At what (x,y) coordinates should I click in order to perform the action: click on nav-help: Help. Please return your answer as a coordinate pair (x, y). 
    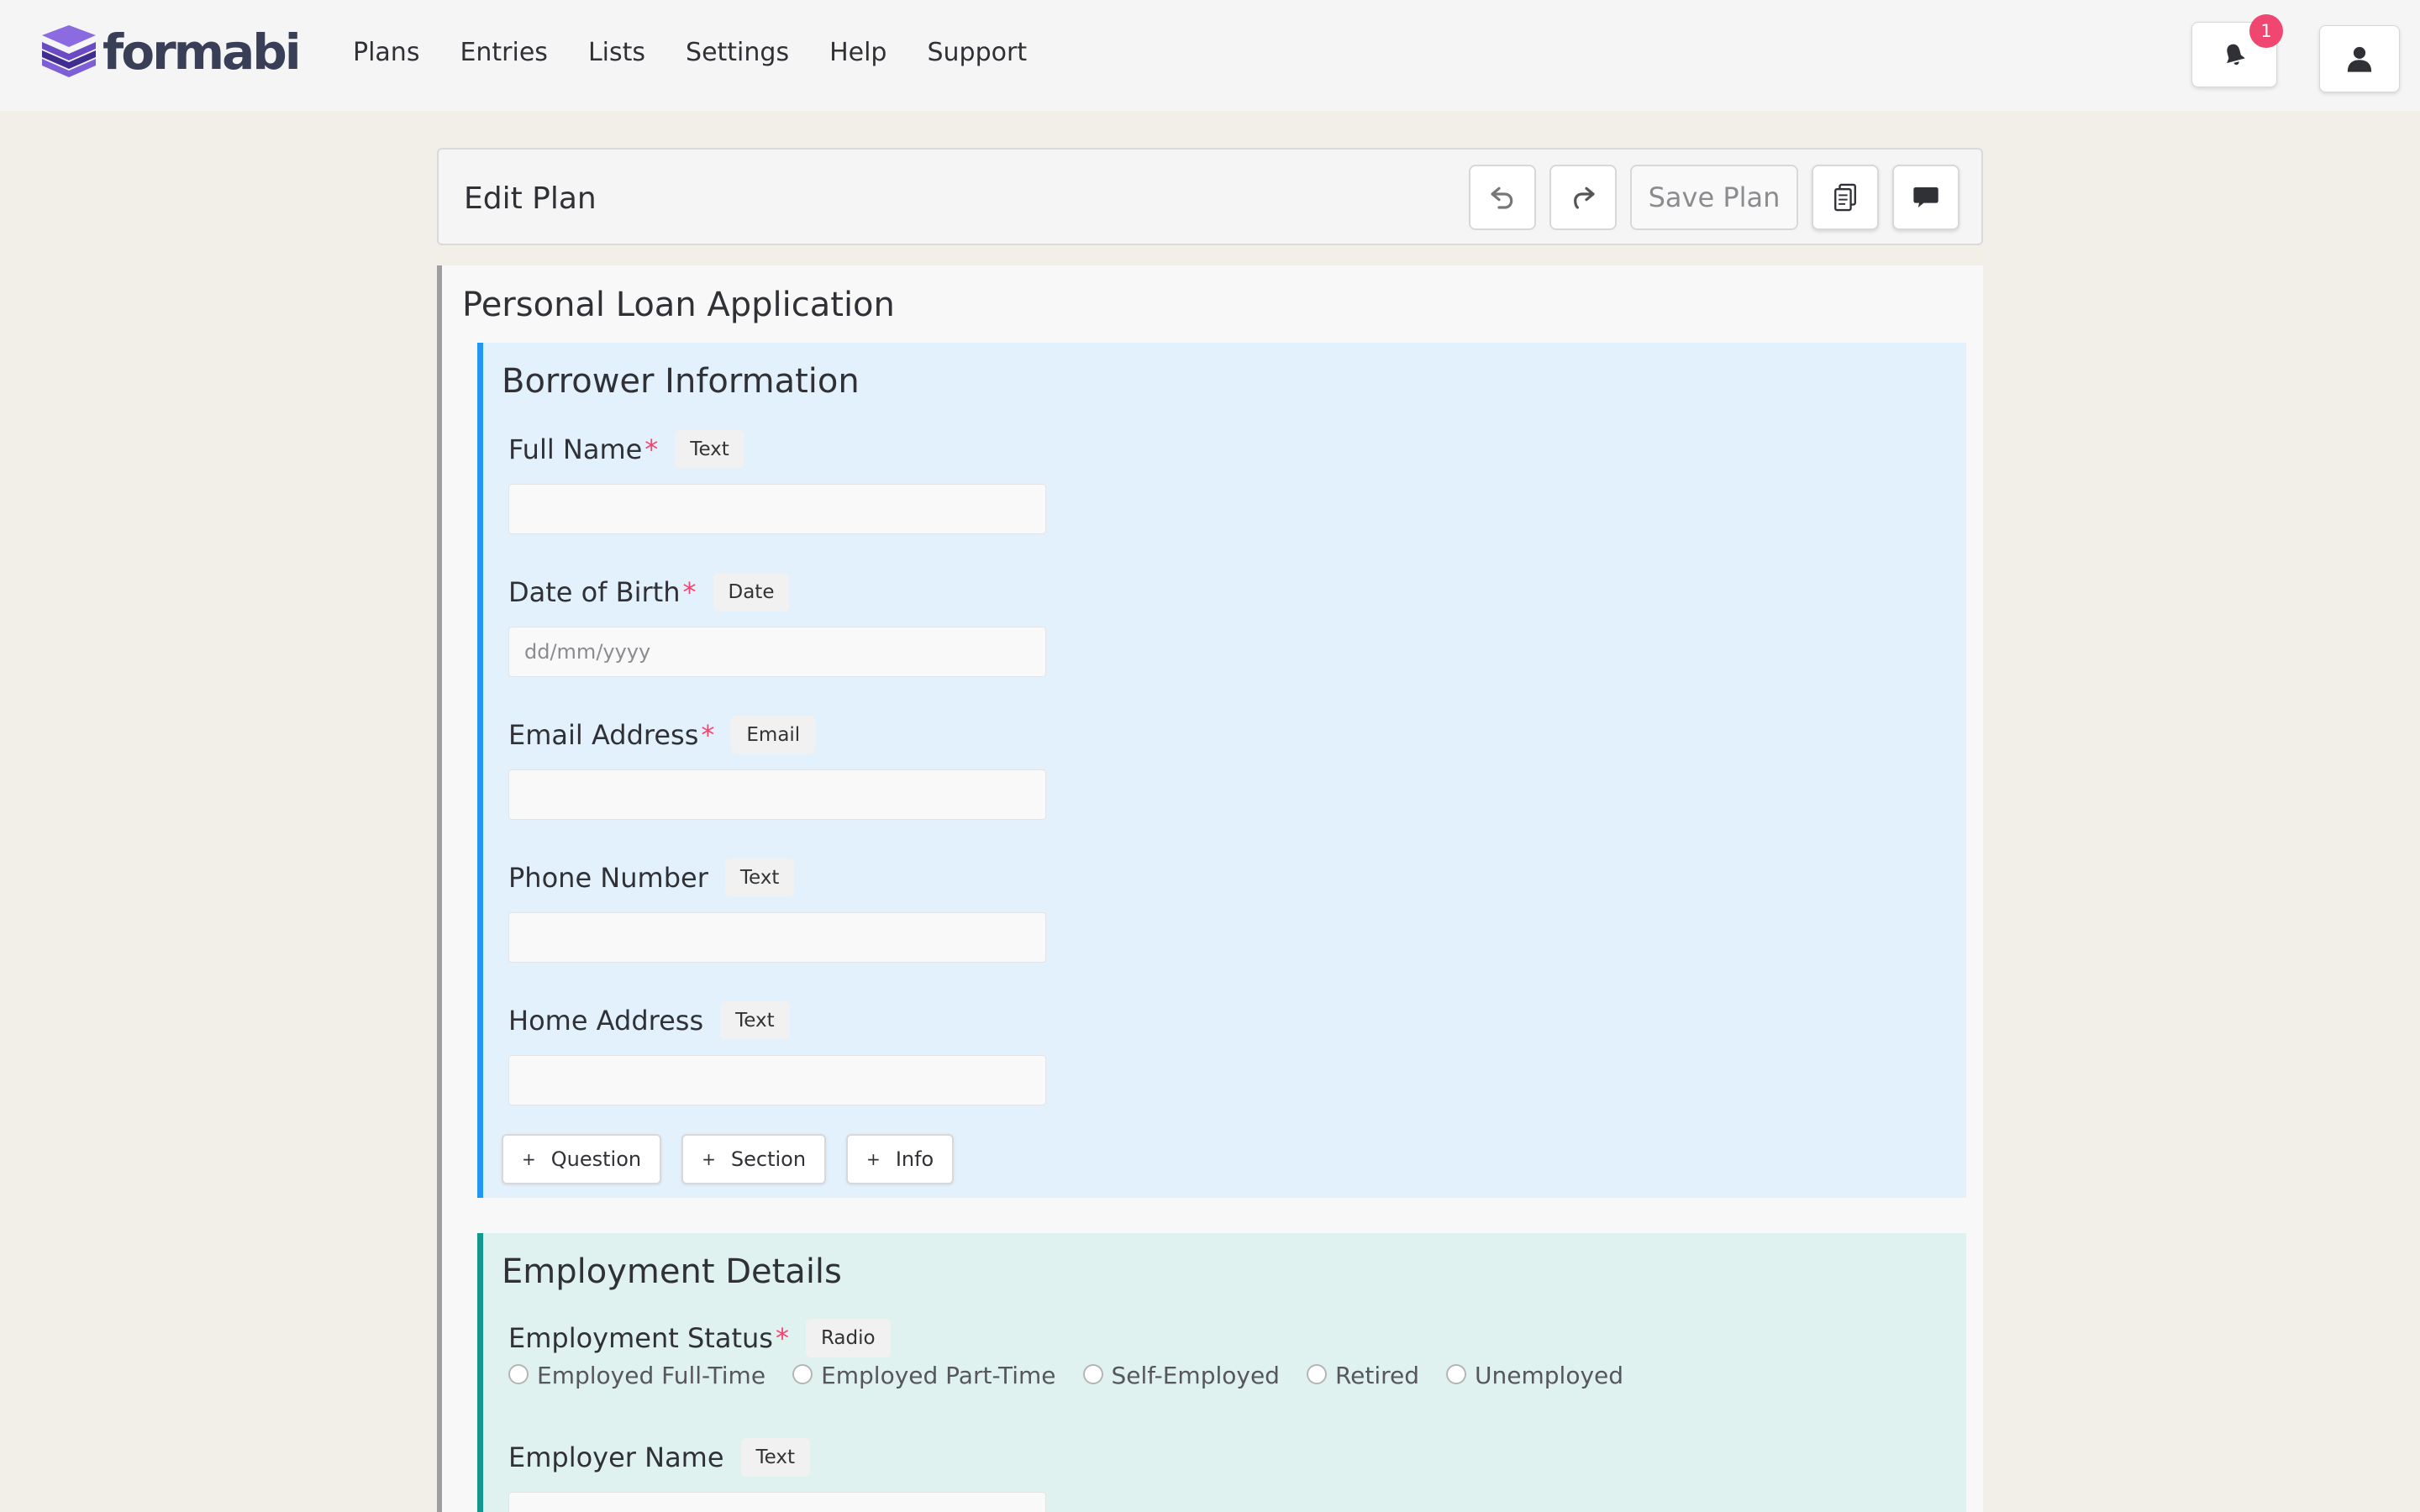
    Looking at the image, I should click on (857, 53).